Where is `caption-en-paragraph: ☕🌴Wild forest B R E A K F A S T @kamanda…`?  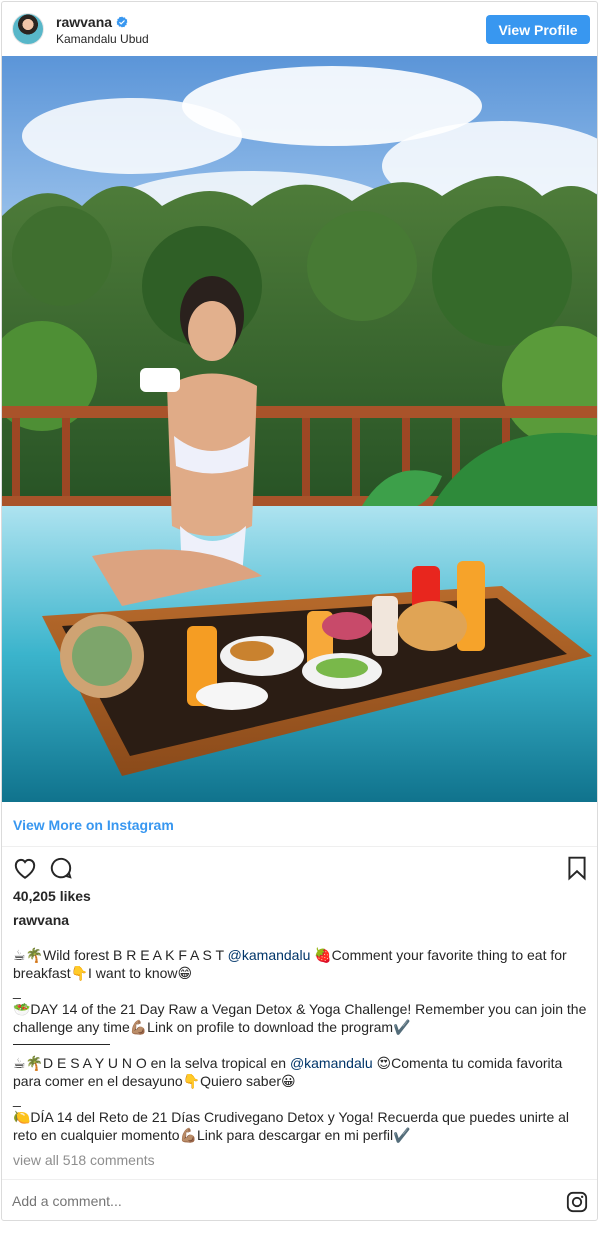 caption-en-paragraph: ☕🌴Wild forest B R E A K F A S T @kamanda… is located at coordinates (303, 964).